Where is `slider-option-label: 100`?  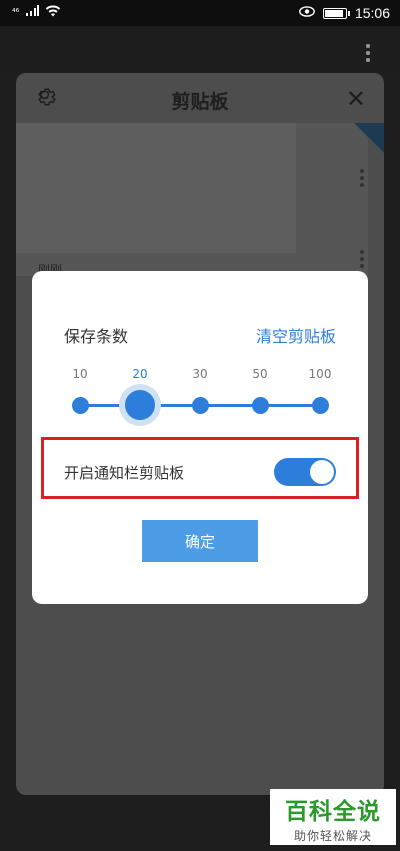 slider-option-label: 100 is located at coordinates (320, 374).